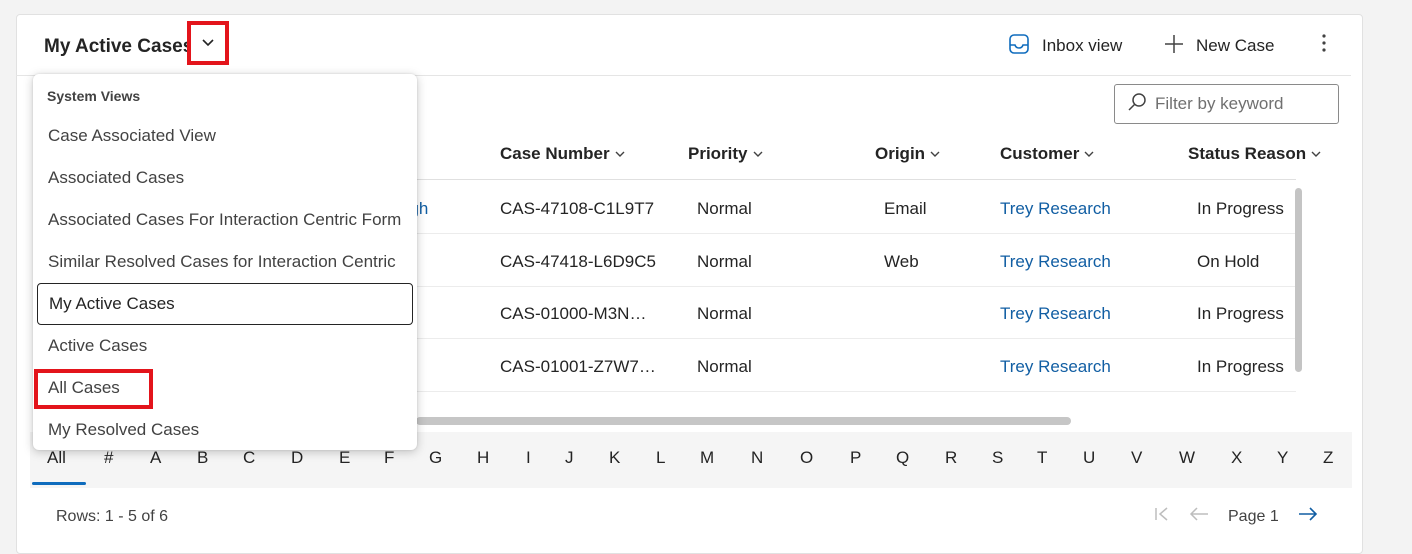  I want to click on alpha-filter-f: F, so click(389, 458).